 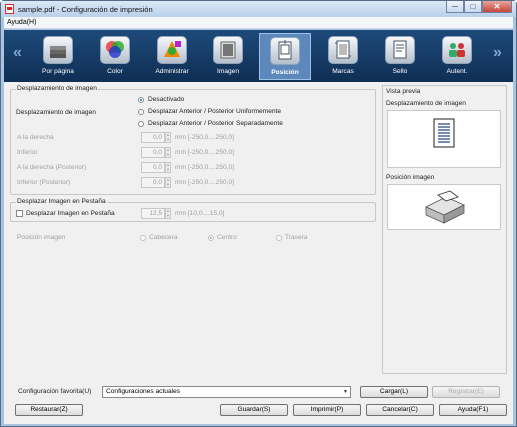 I want to click on printer-output-icon, so click(x=445, y=207).